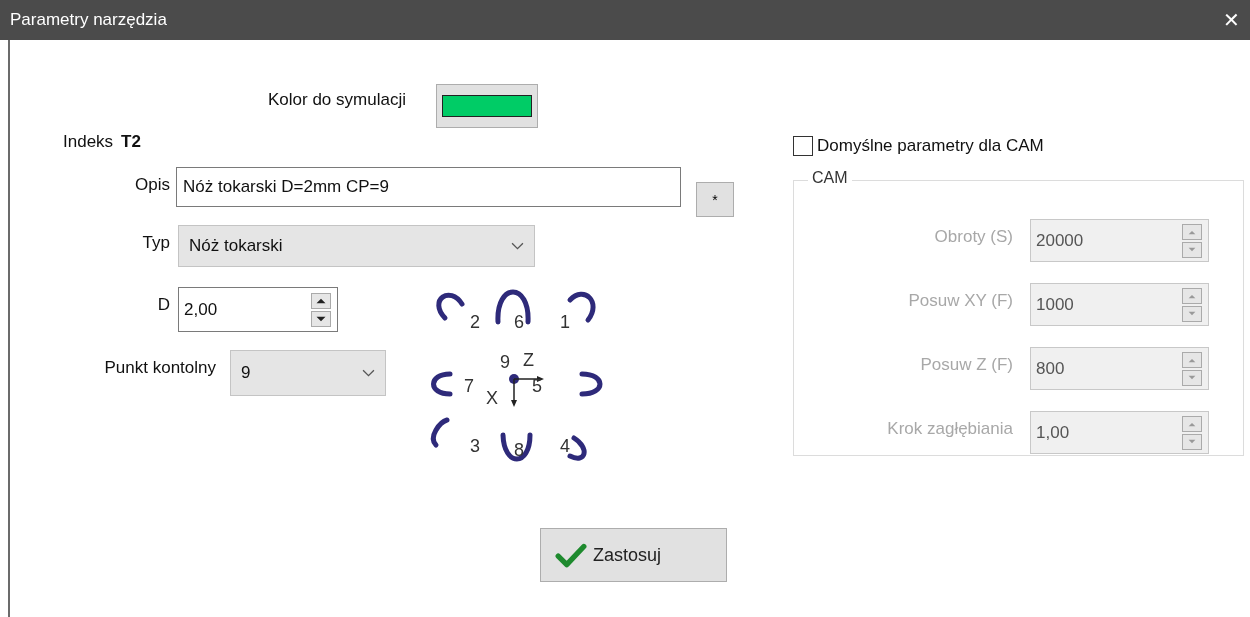 This screenshot has height=617, width=1250. What do you see at coordinates (537, 386) in the screenshot?
I see `point-label: 5` at bounding box center [537, 386].